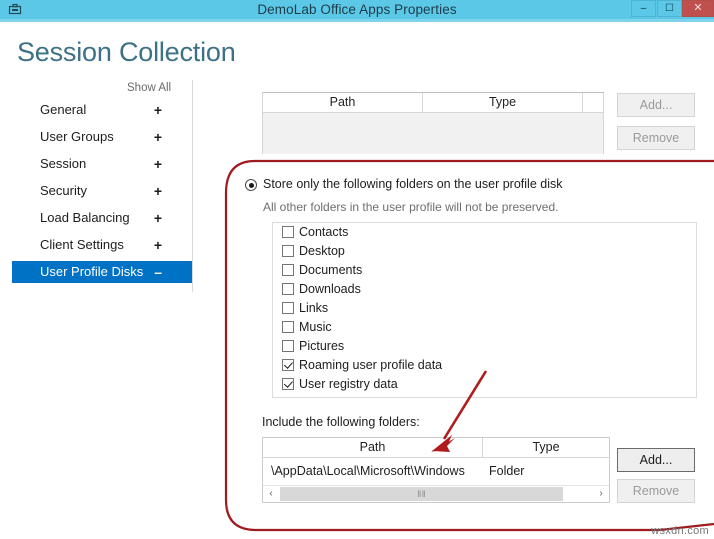 The image size is (714, 539). I want to click on minimize-button: –, so click(643, 8).